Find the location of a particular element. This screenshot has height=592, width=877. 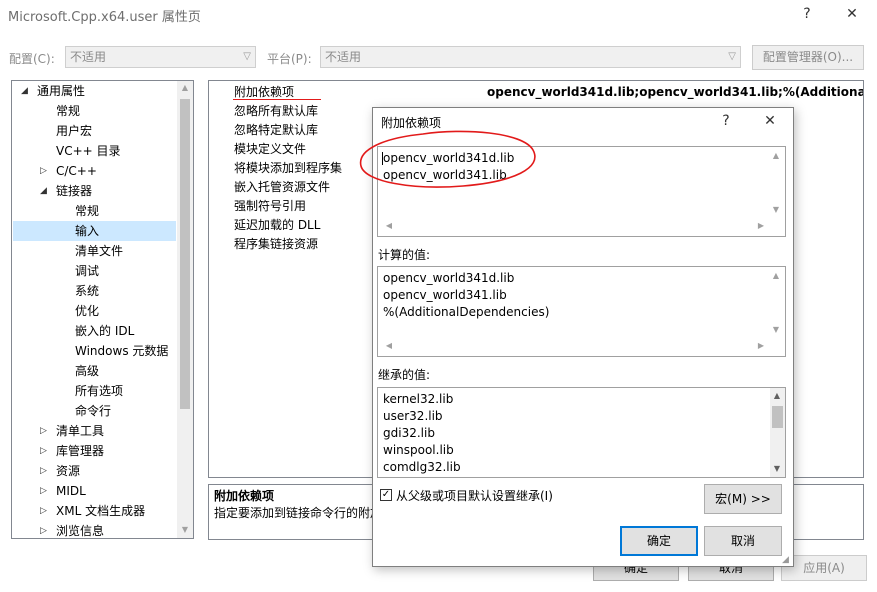

resize-grip-icon: ◢ is located at coordinates (785, 560).